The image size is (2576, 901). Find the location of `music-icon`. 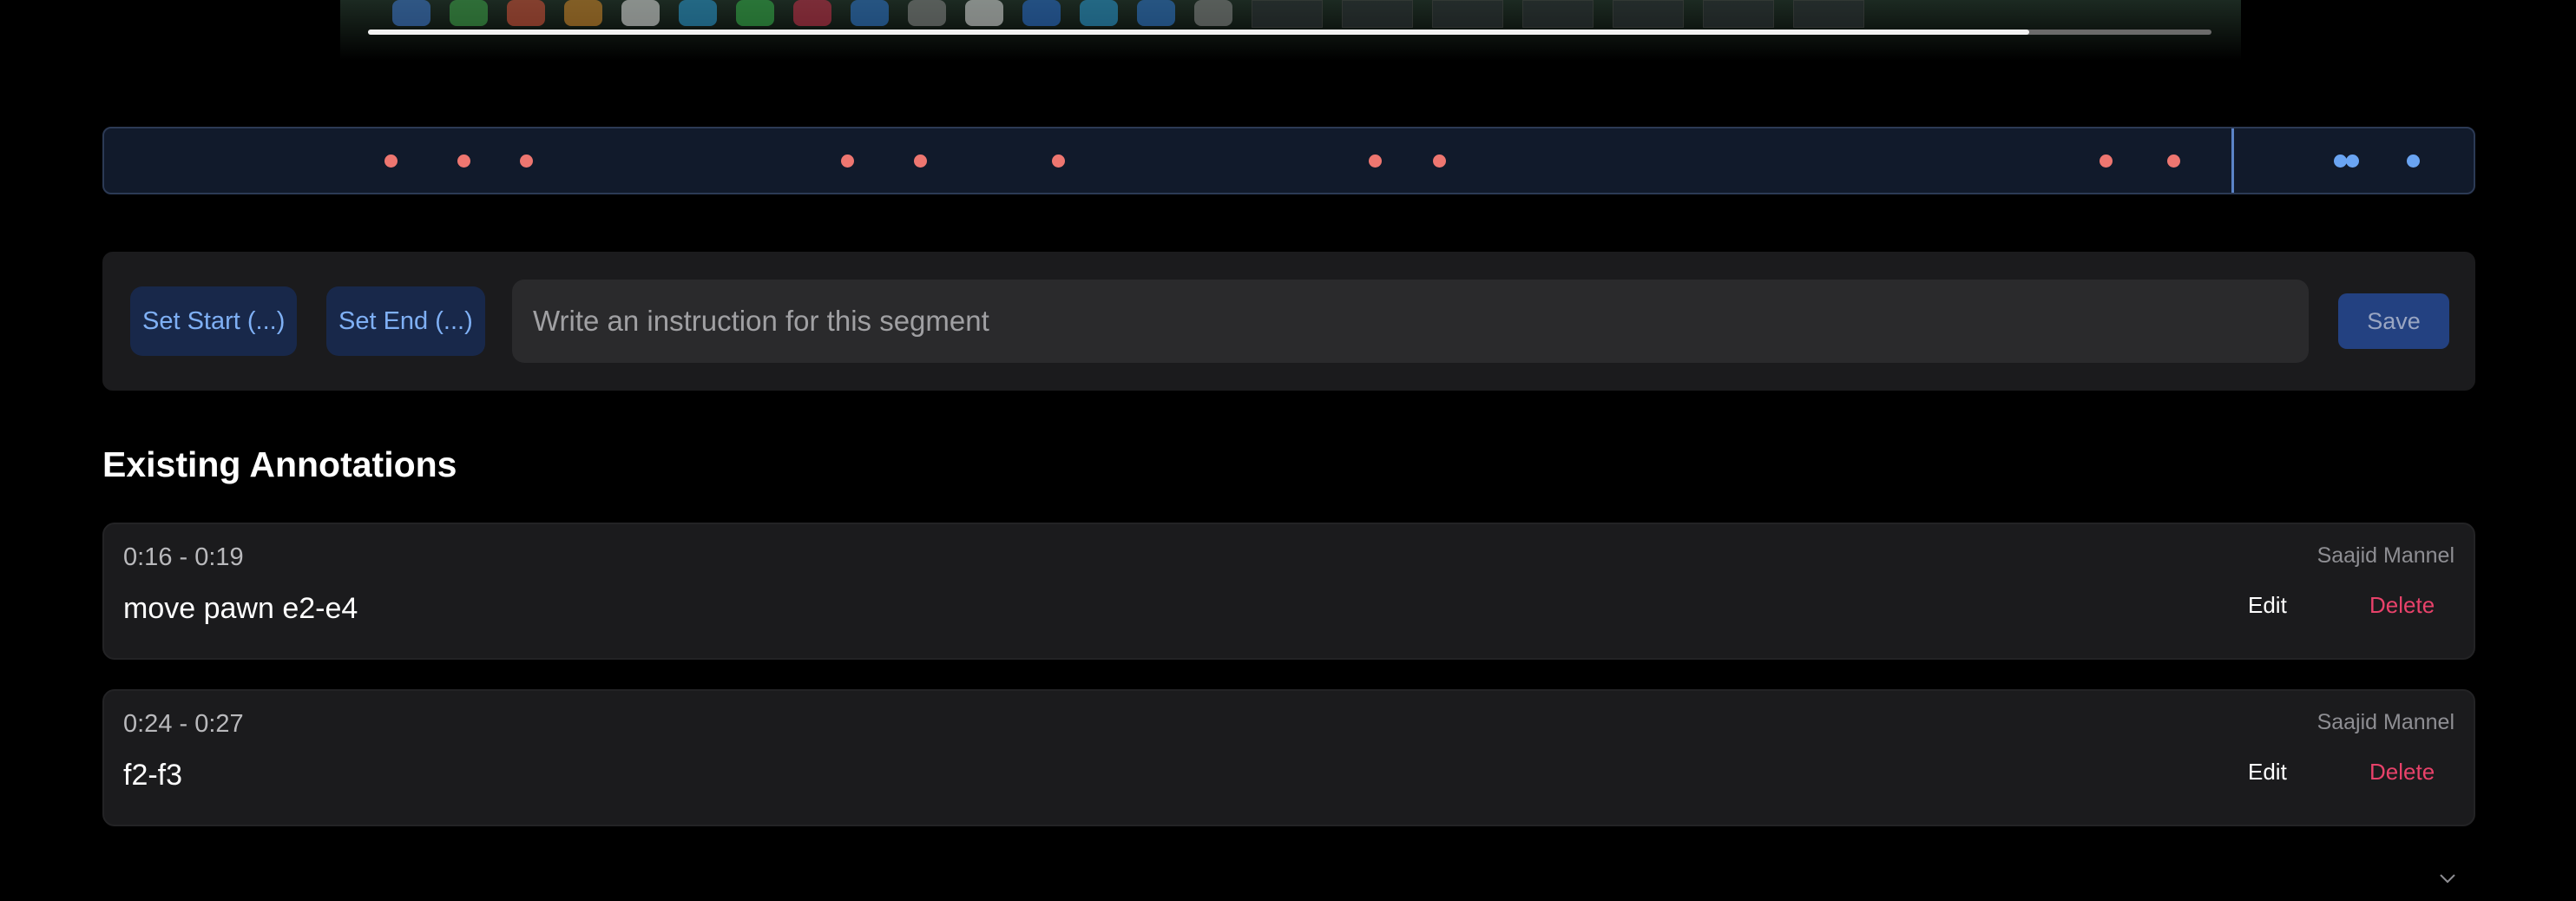

music-icon is located at coordinates (812, 13).